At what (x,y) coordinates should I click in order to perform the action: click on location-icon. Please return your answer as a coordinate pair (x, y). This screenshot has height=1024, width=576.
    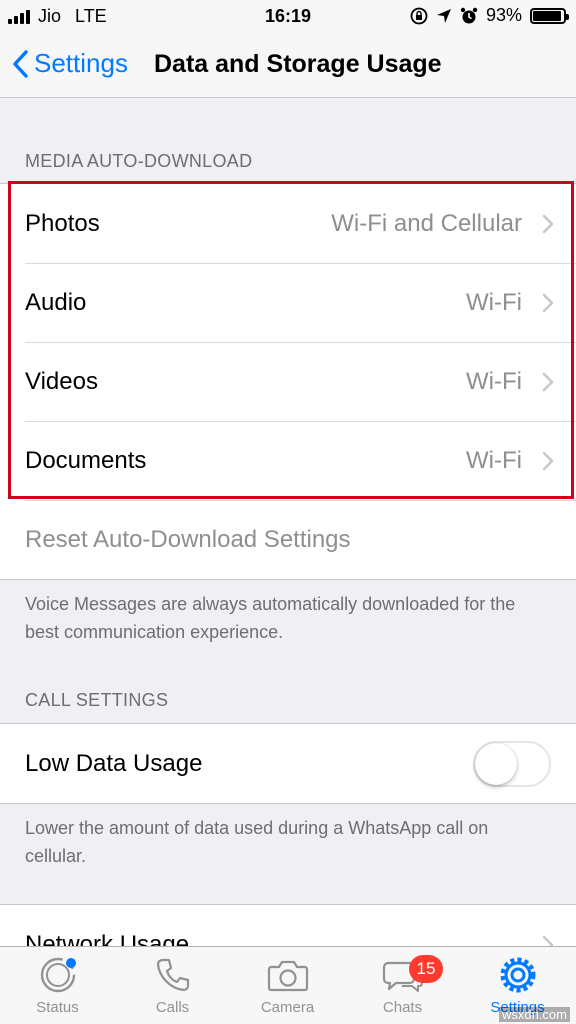
    Looking at the image, I should click on (443, 15).